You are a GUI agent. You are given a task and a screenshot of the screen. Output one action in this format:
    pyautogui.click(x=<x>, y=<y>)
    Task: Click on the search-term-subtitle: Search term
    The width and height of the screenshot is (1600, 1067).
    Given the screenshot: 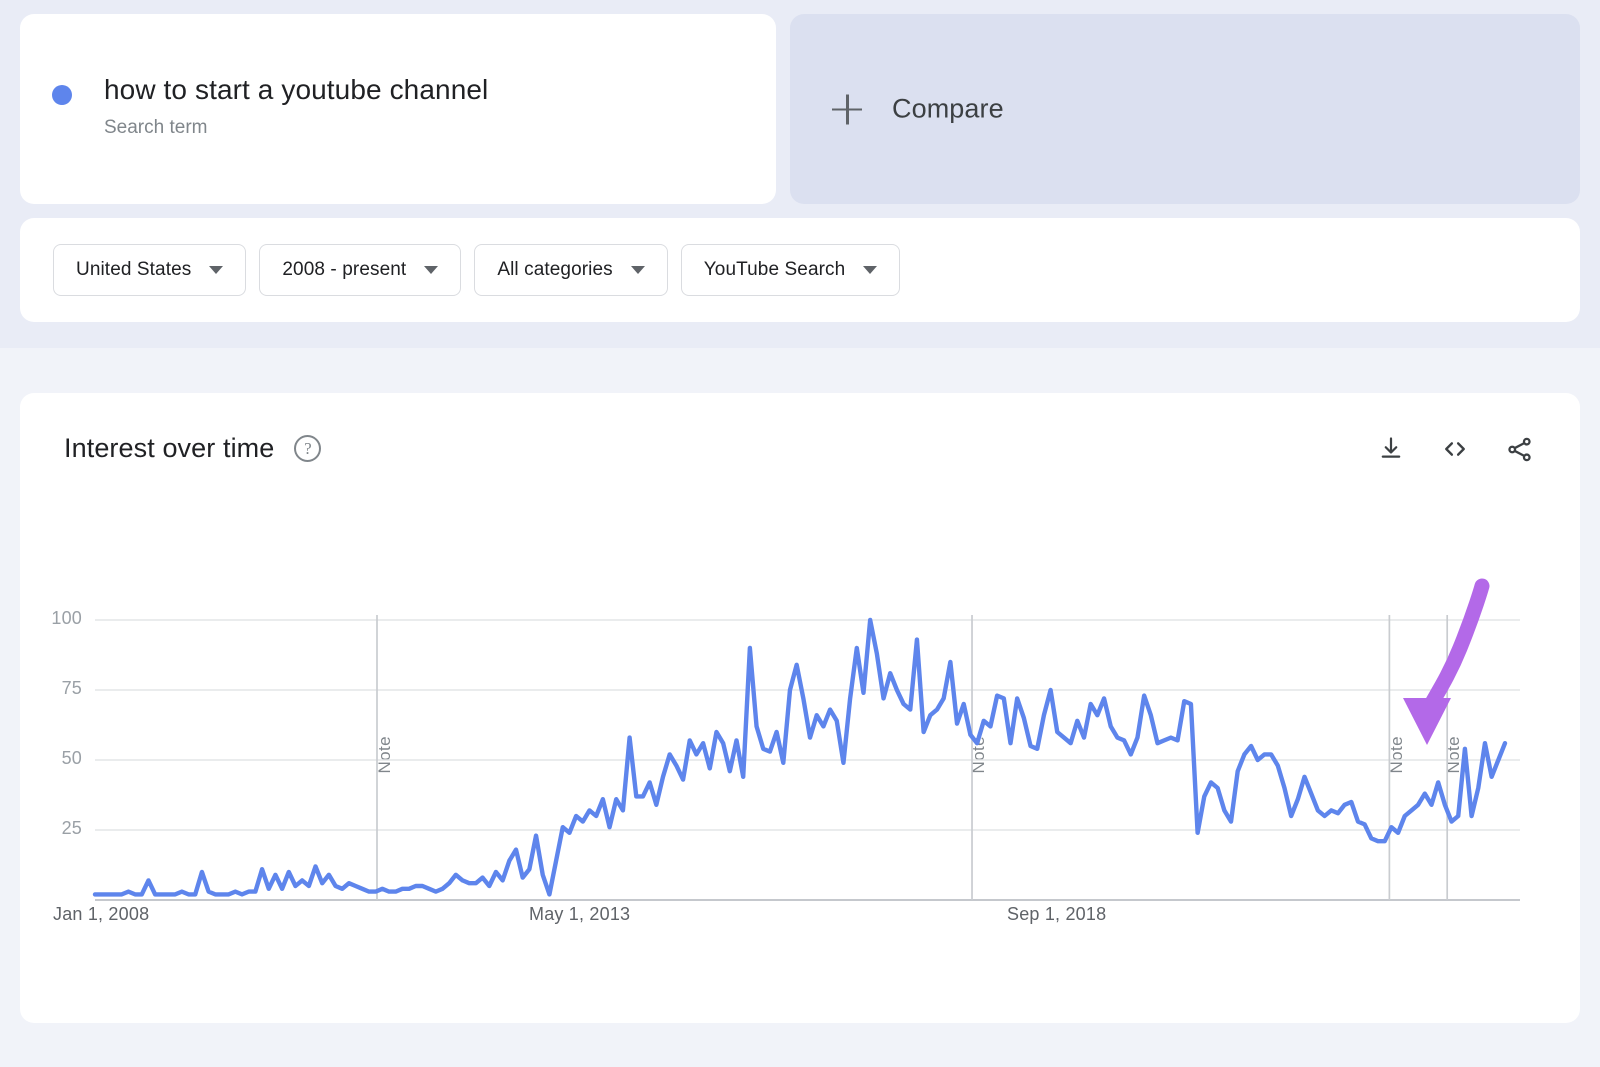 What is the action you would take?
    pyautogui.click(x=156, y=127)
    